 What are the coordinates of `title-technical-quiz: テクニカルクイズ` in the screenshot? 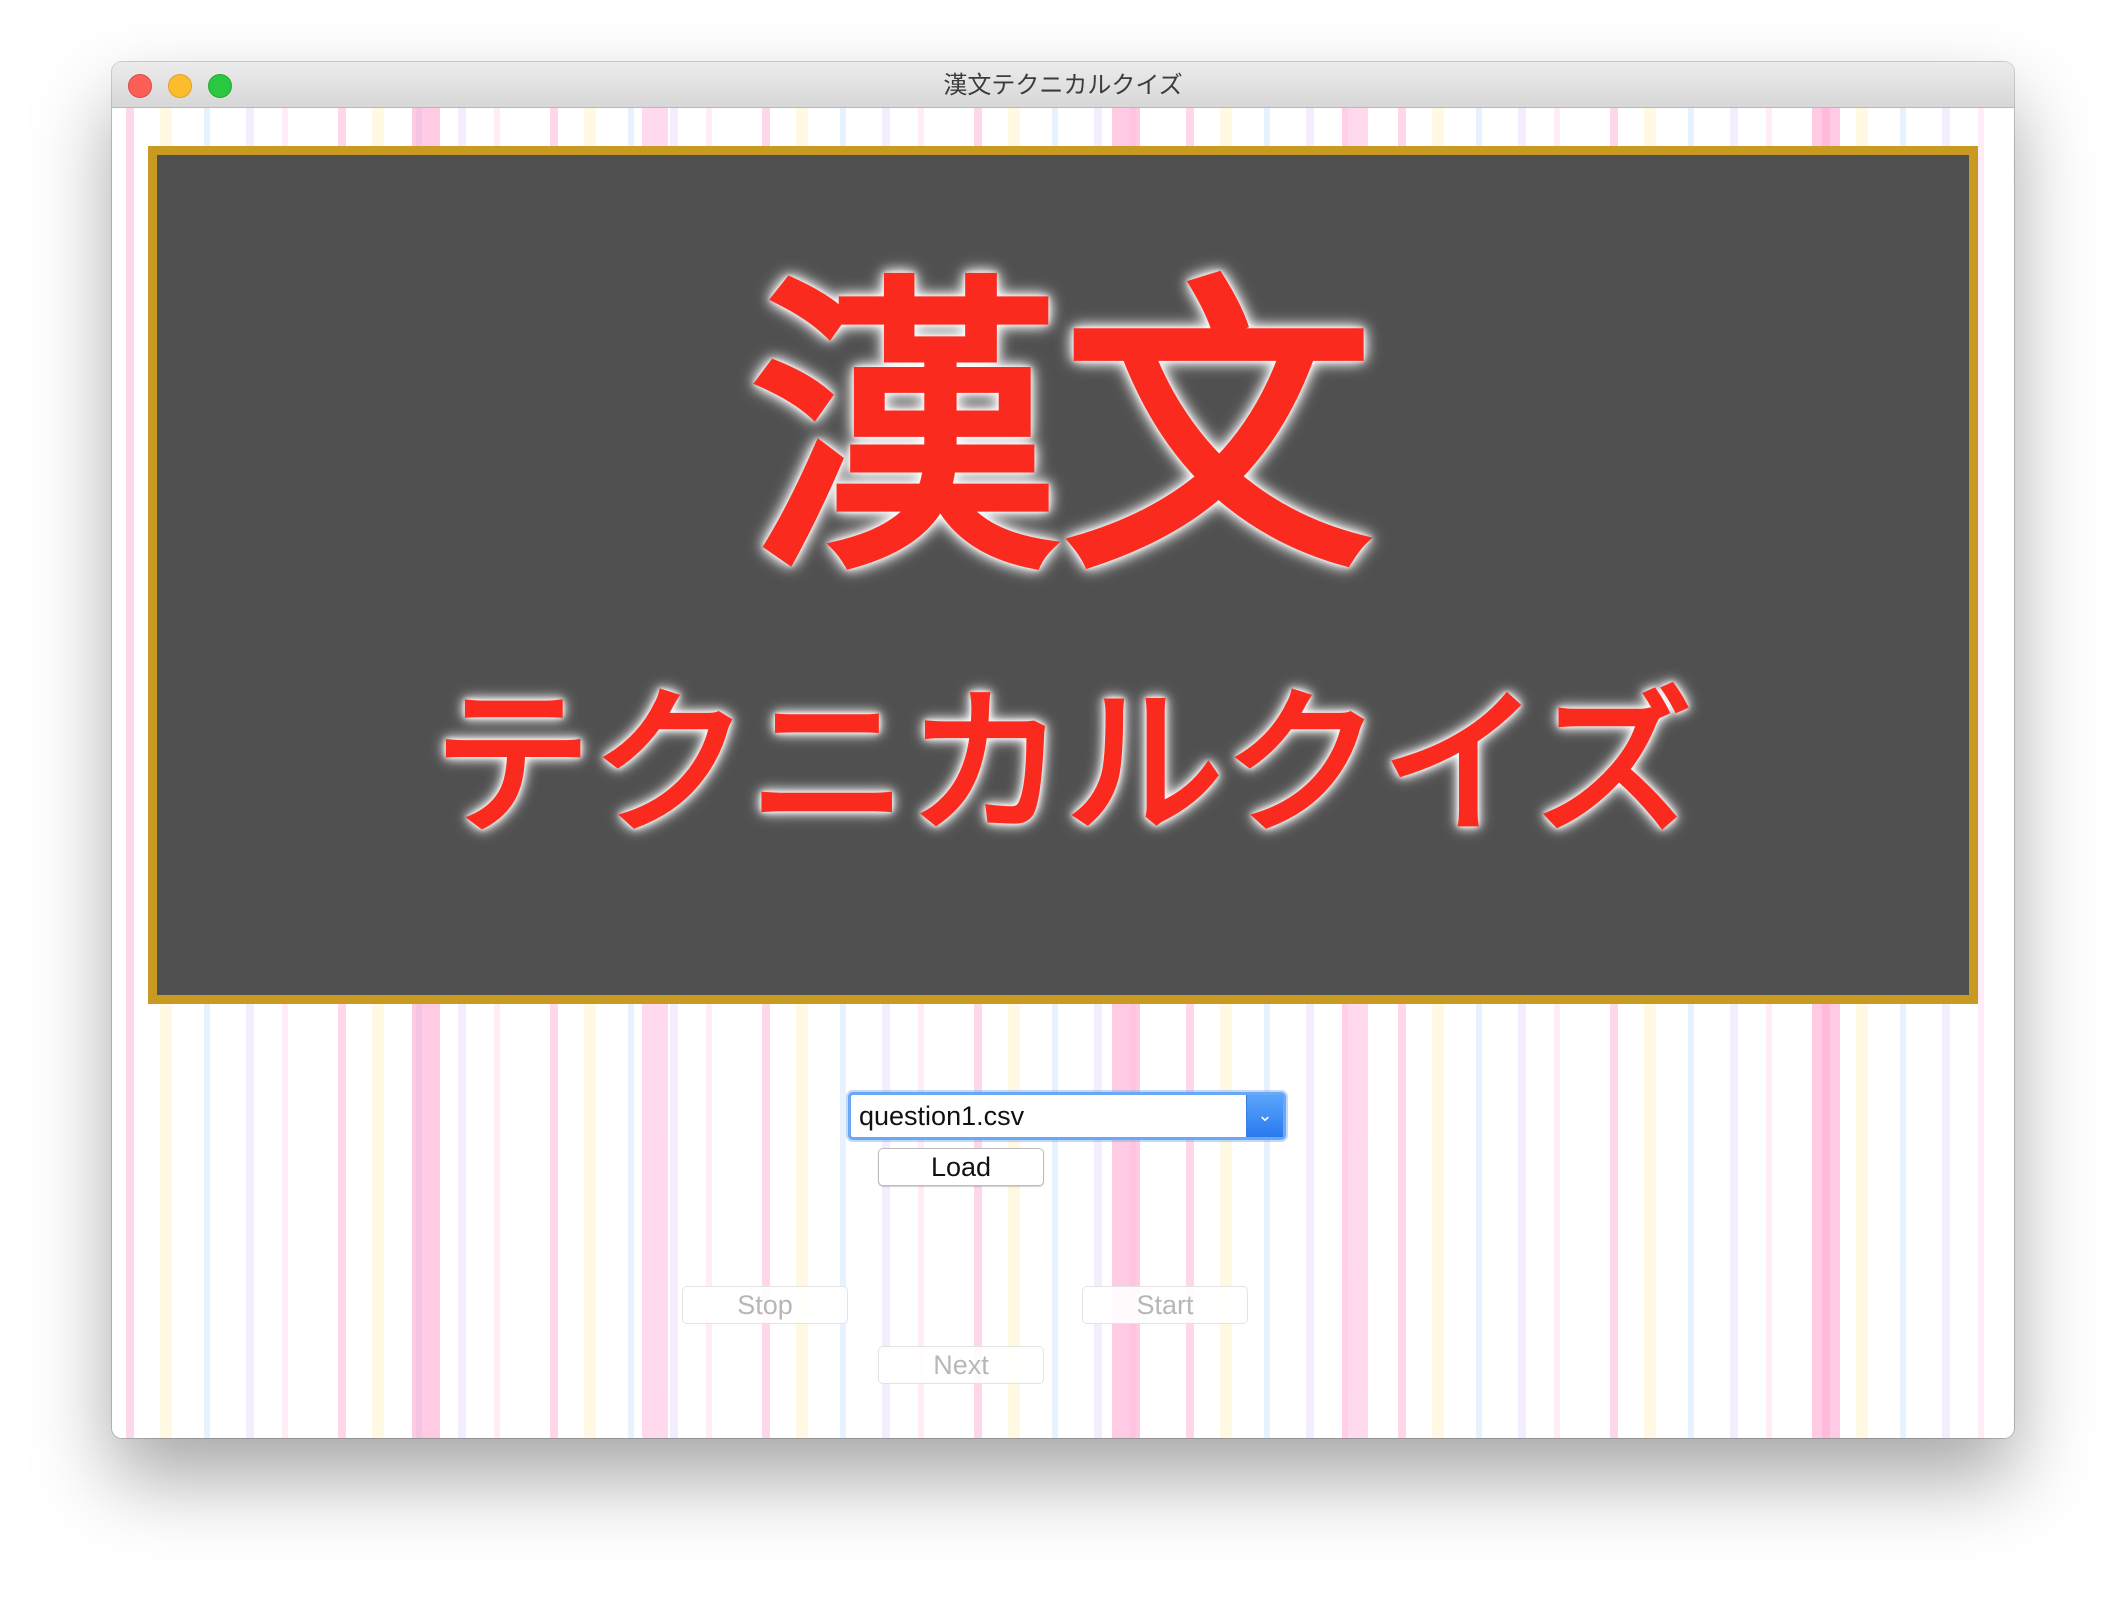 It's located at (1063, 765).